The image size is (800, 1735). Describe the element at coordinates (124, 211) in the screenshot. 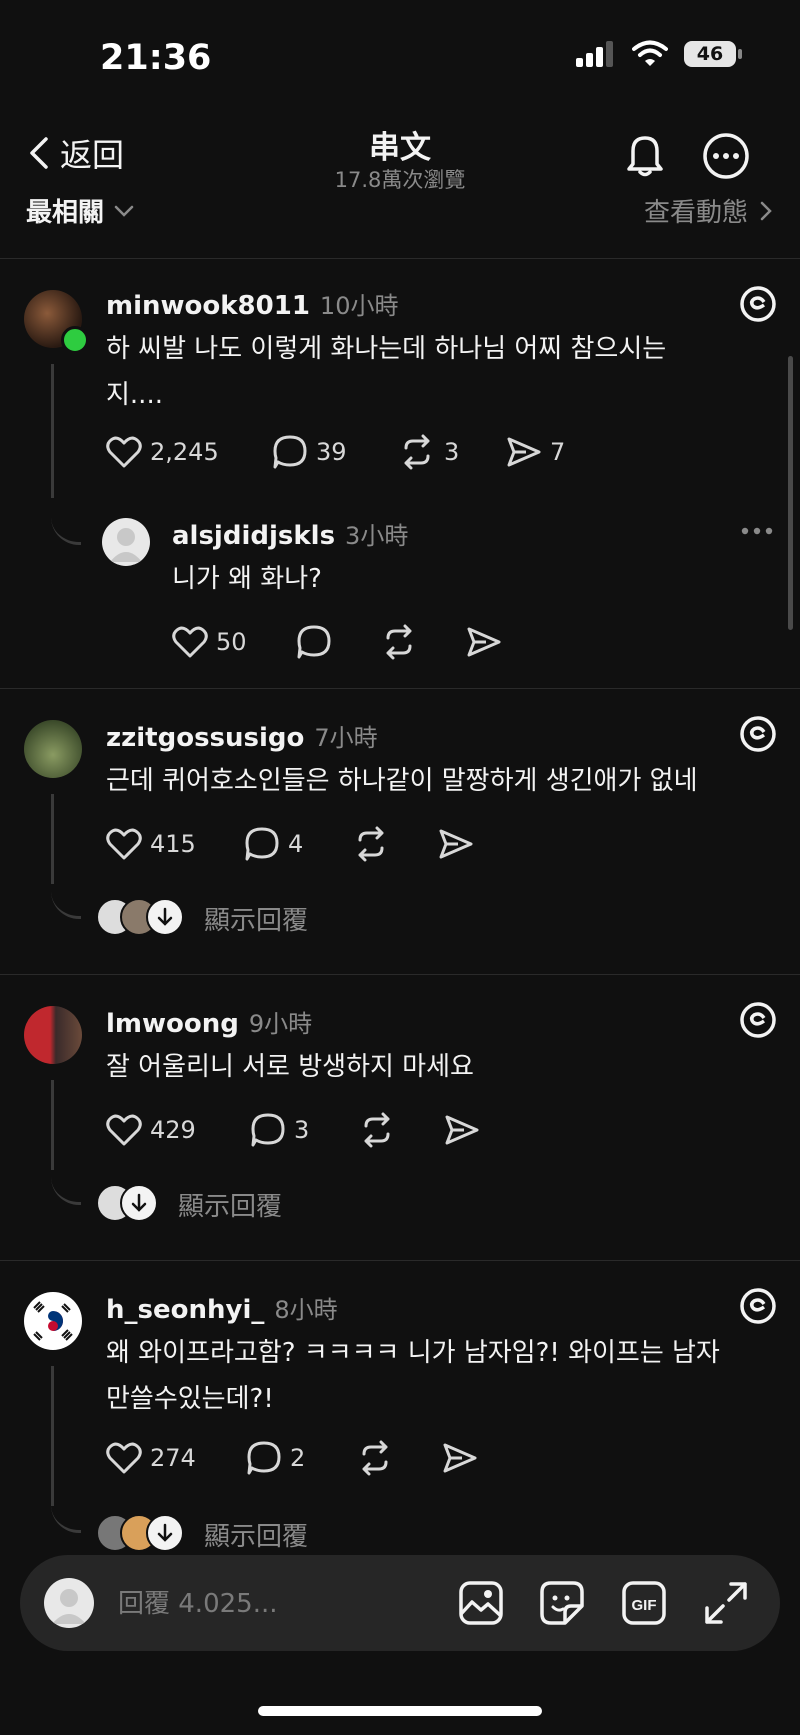

I see `chevron-down-icon` at that location.